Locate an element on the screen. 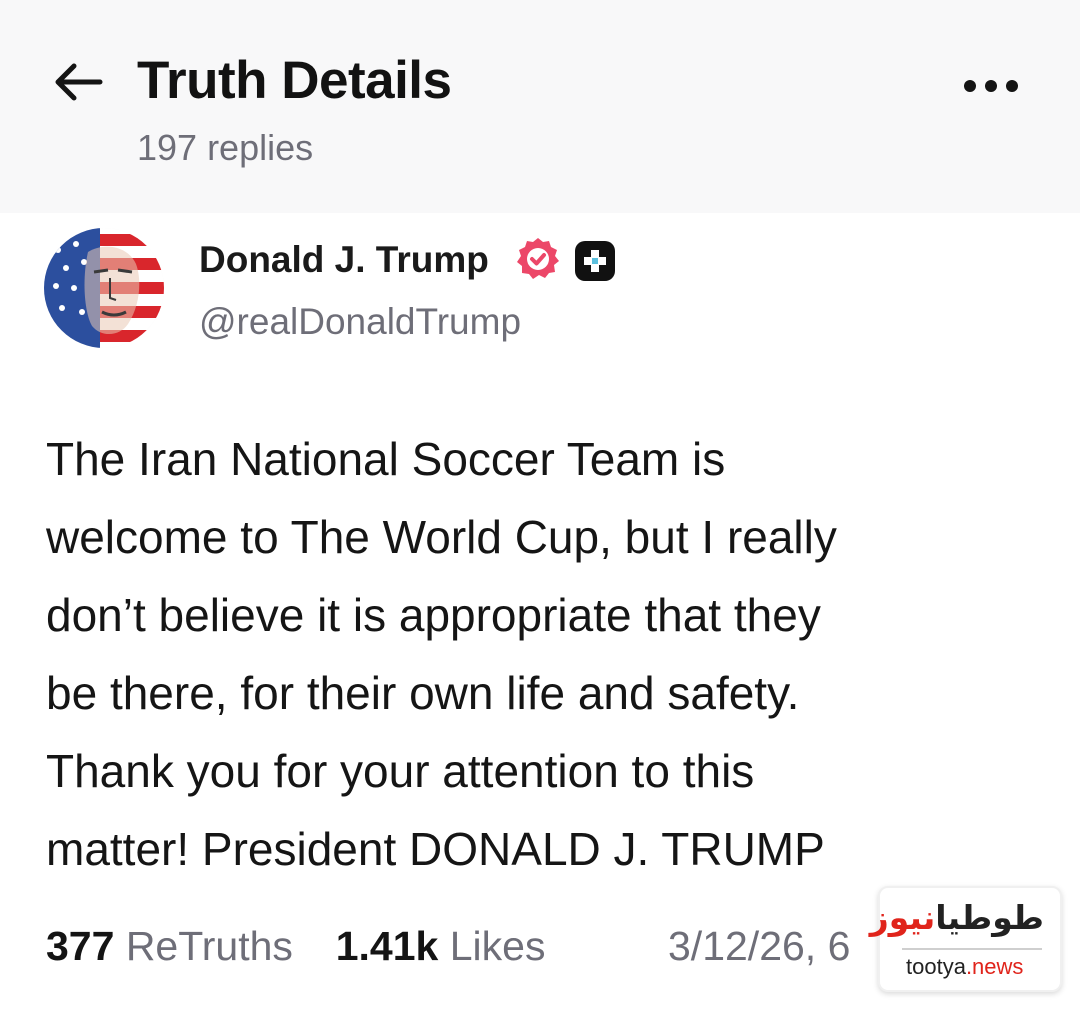 The height and width of the screenshot is (1010, 1080). retruths-count: 377 is located at coordinates (80, 946).